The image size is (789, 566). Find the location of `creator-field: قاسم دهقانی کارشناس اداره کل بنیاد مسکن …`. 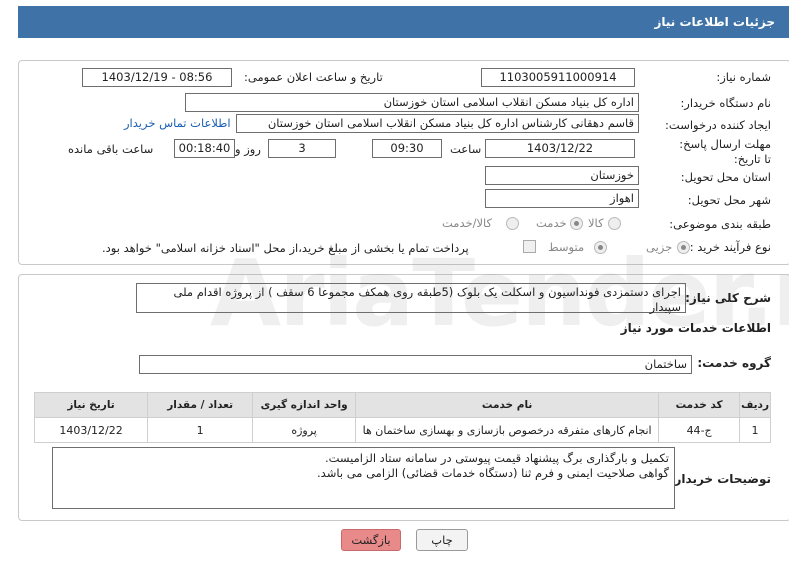

creator-field: قاسم دهقانی کارشناس اداره کل بنیاد مسکن … is located at coordinates (437, 123).